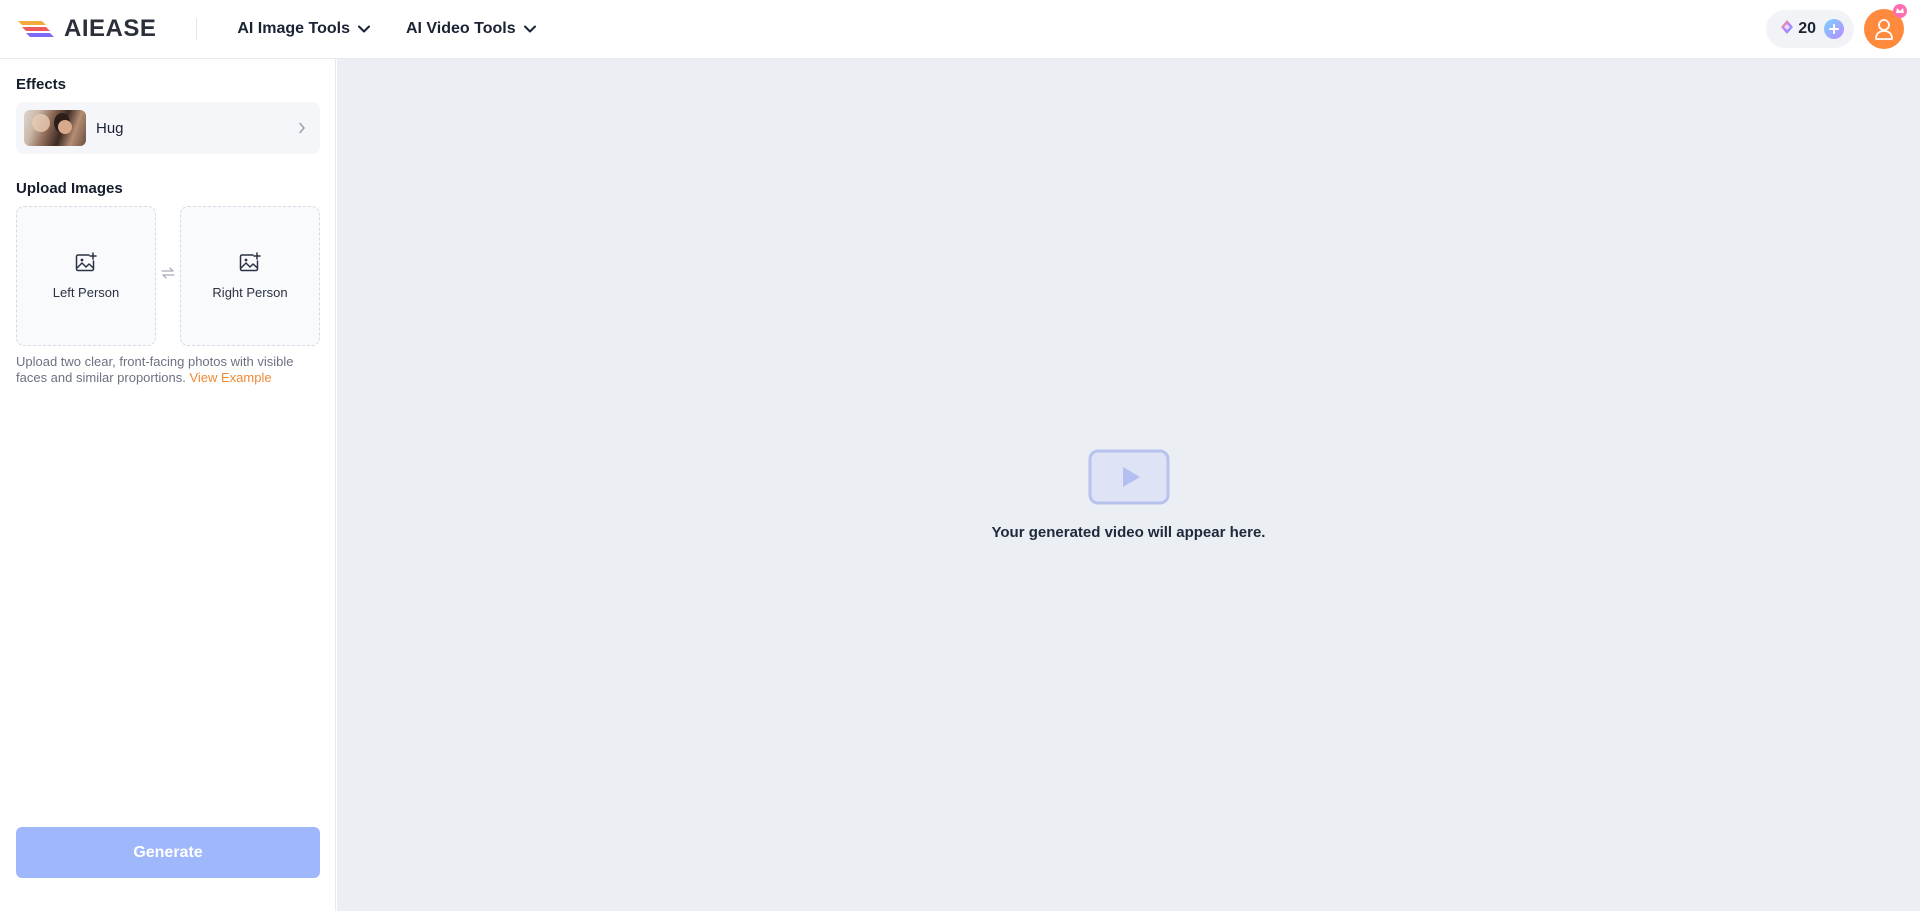 The height and width of the screenshot is (911, 1920). Describe the element at coordinates (293, 28) in the screenshot. I see `nav-label: AI Image Tools` at that location.